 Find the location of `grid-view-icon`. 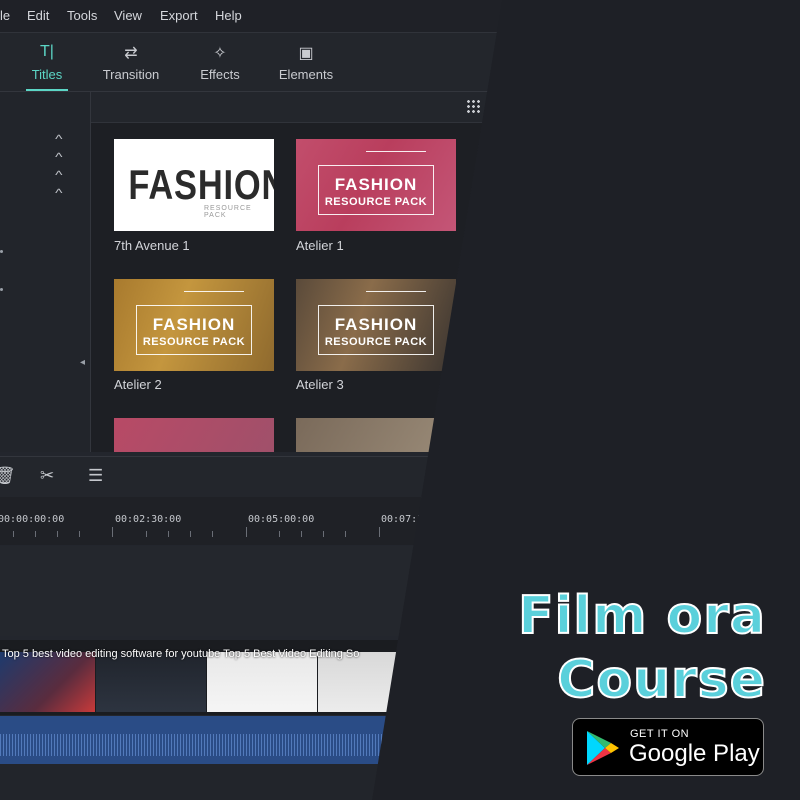

grid-view-icon is located at coordinates (473, 106).